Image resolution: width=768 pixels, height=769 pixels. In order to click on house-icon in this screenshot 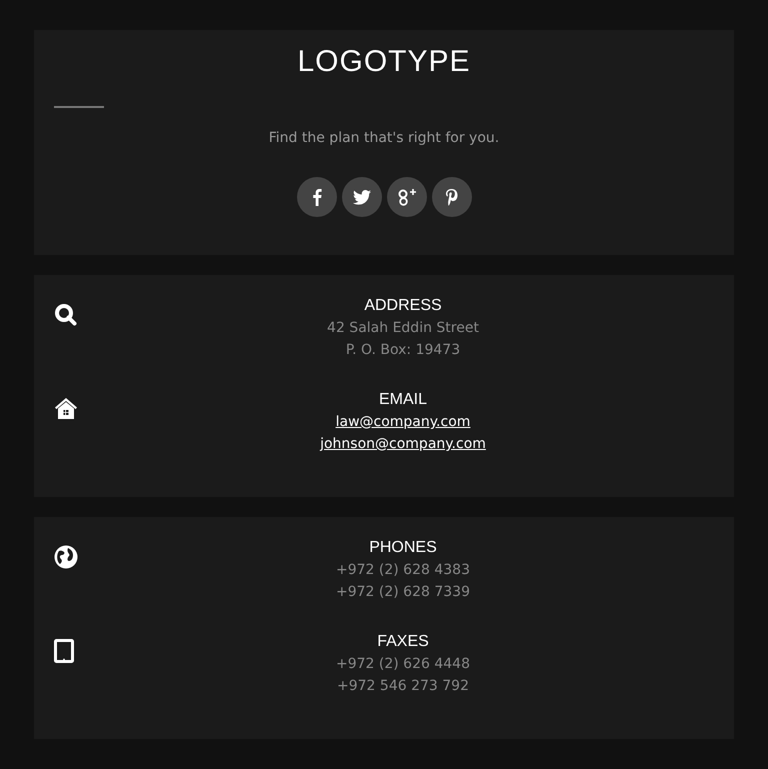, I will do `click(66, 408)`.